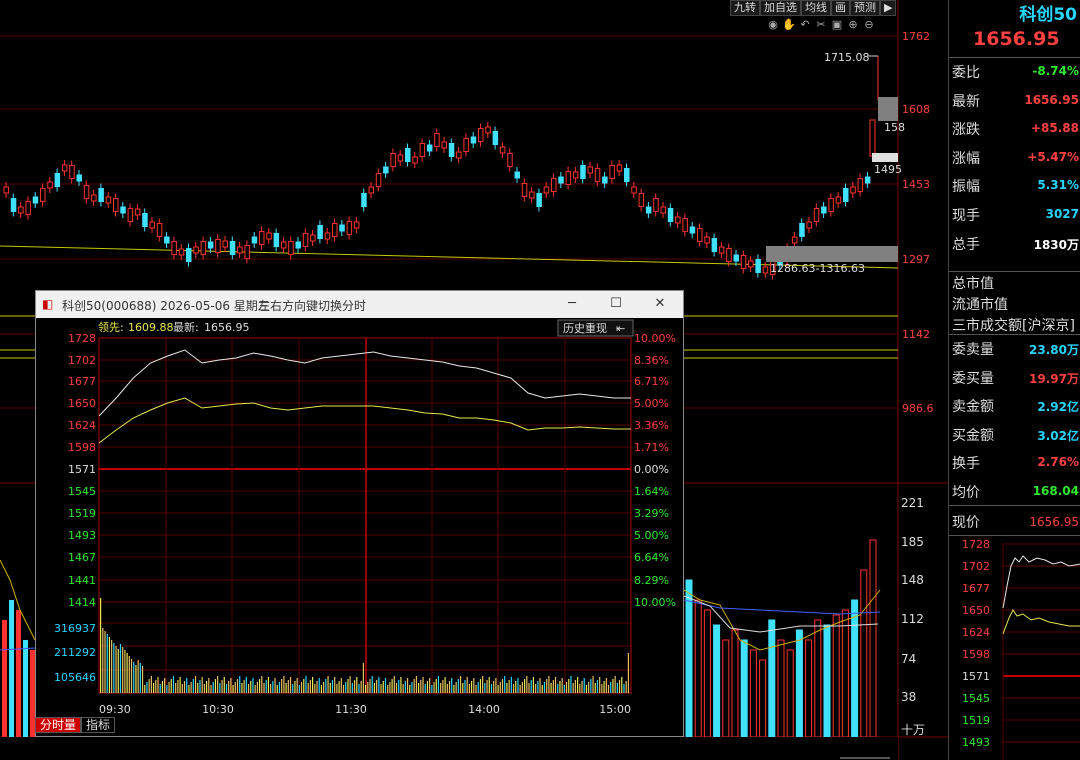 This screenshot has width=1080, height=760. Describe the element at coordinates (218, 709) in the screenshot. I see `intraday-time-tick: 10:30` at that location.